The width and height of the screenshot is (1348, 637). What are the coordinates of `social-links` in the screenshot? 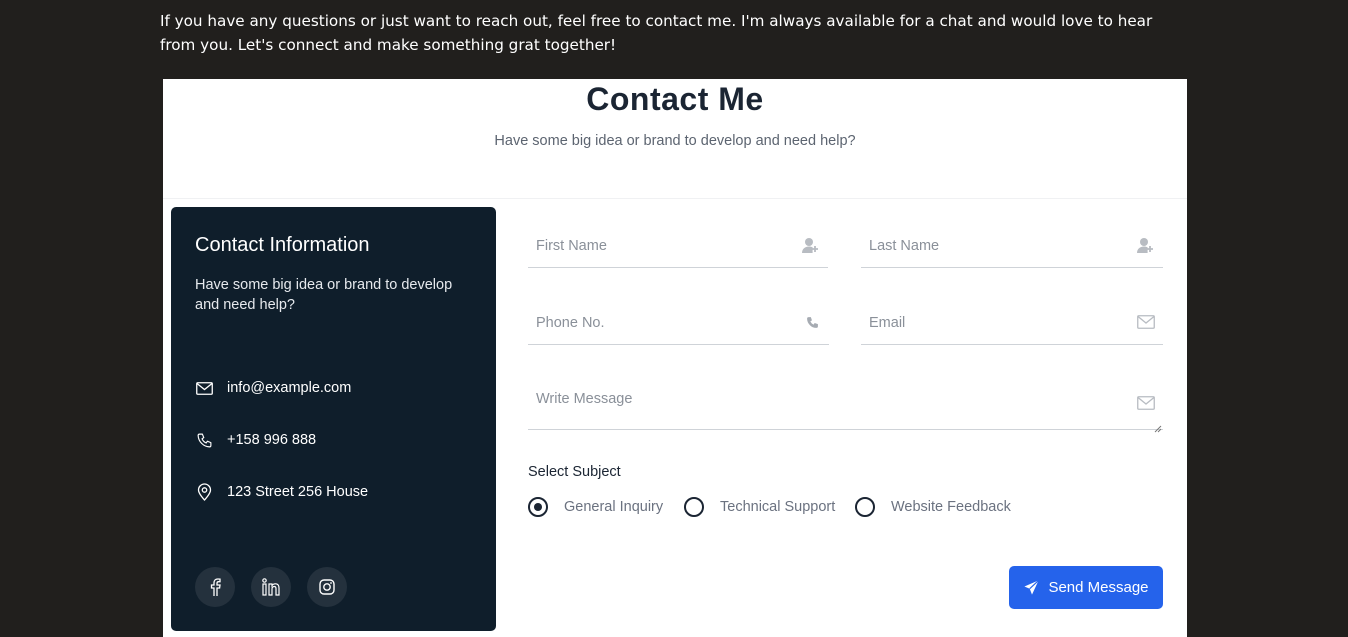 It's located at (271, 587).